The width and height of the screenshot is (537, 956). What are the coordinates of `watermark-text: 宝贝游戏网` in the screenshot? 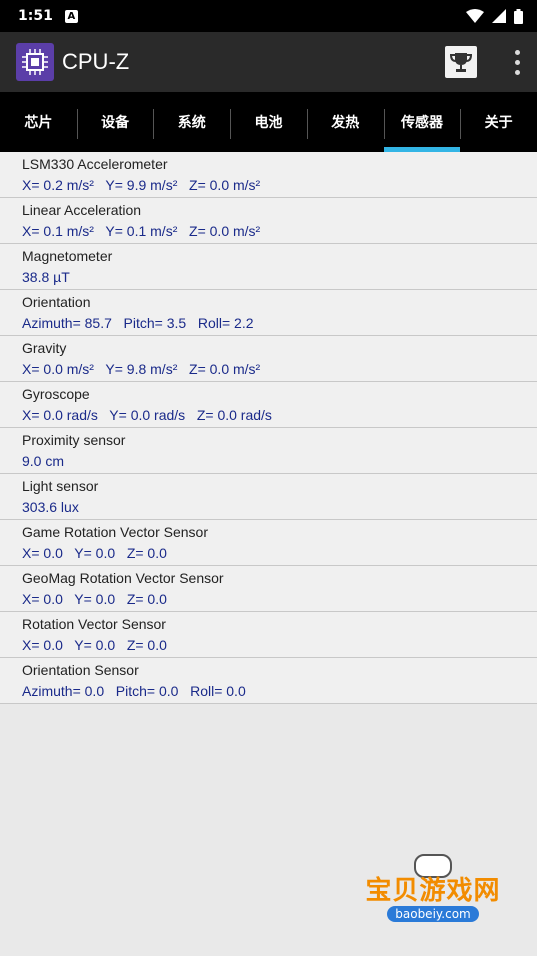 It's located at (433, 891).